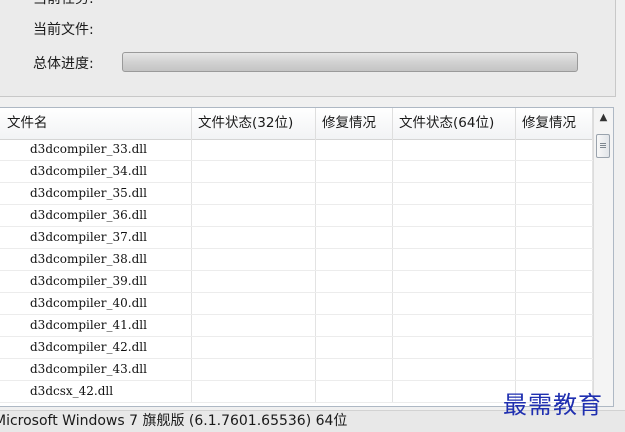 Image resolution: width=625 pixels, height=432 pixels. Describe the element at coordinates (88, 193) in the screenshot. I see `filename-text: d3dcompiler_35.dll` at that location.